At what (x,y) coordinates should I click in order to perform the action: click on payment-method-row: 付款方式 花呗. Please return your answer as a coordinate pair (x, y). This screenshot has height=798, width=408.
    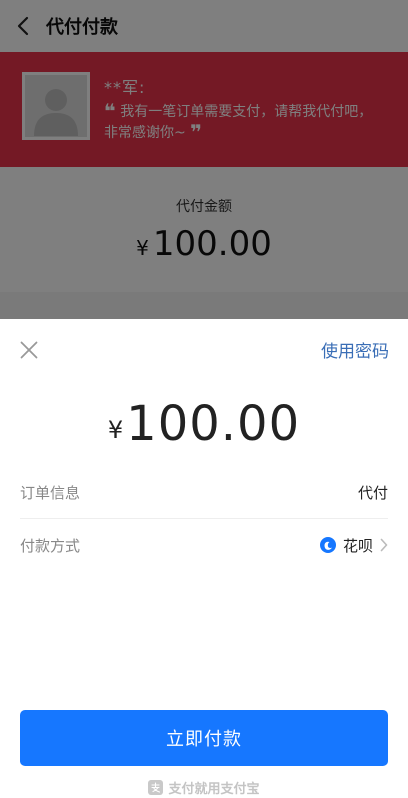
    Looking at the image, I should click on (204, 545).